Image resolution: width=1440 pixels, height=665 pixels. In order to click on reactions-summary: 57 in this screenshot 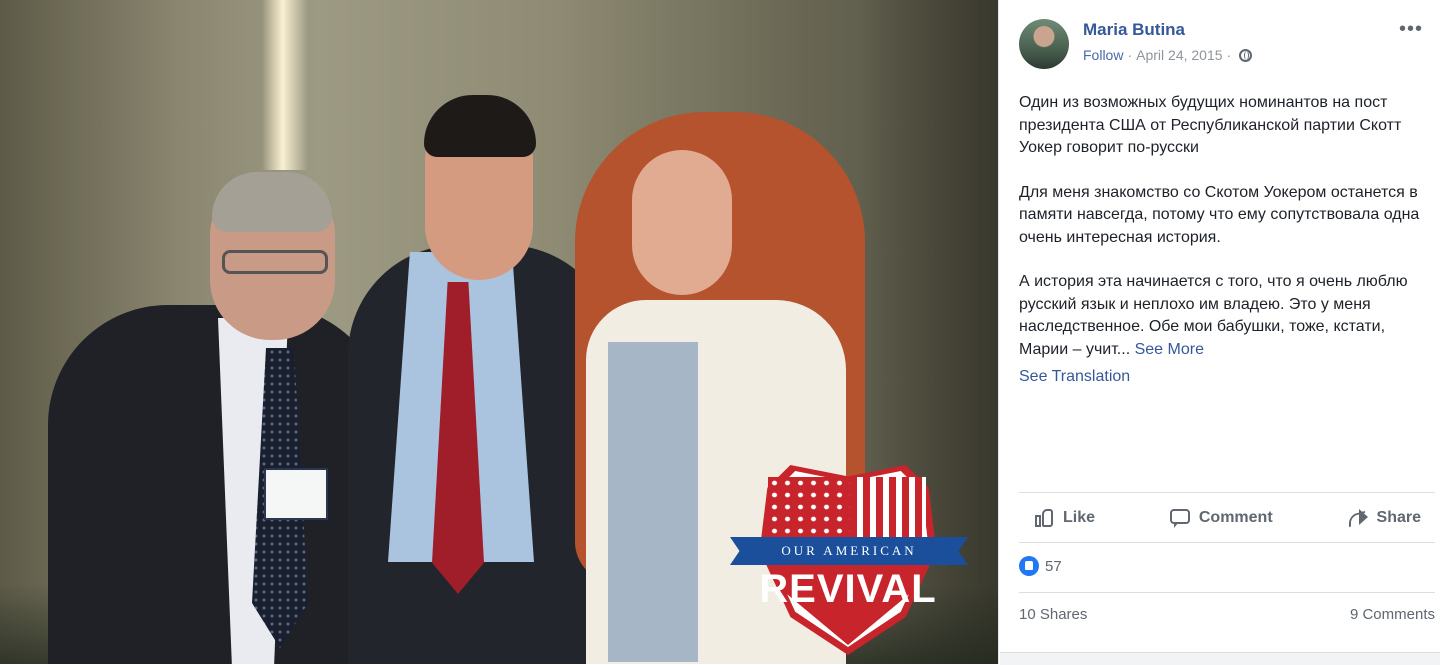, I will do `click(1040, 566)`.